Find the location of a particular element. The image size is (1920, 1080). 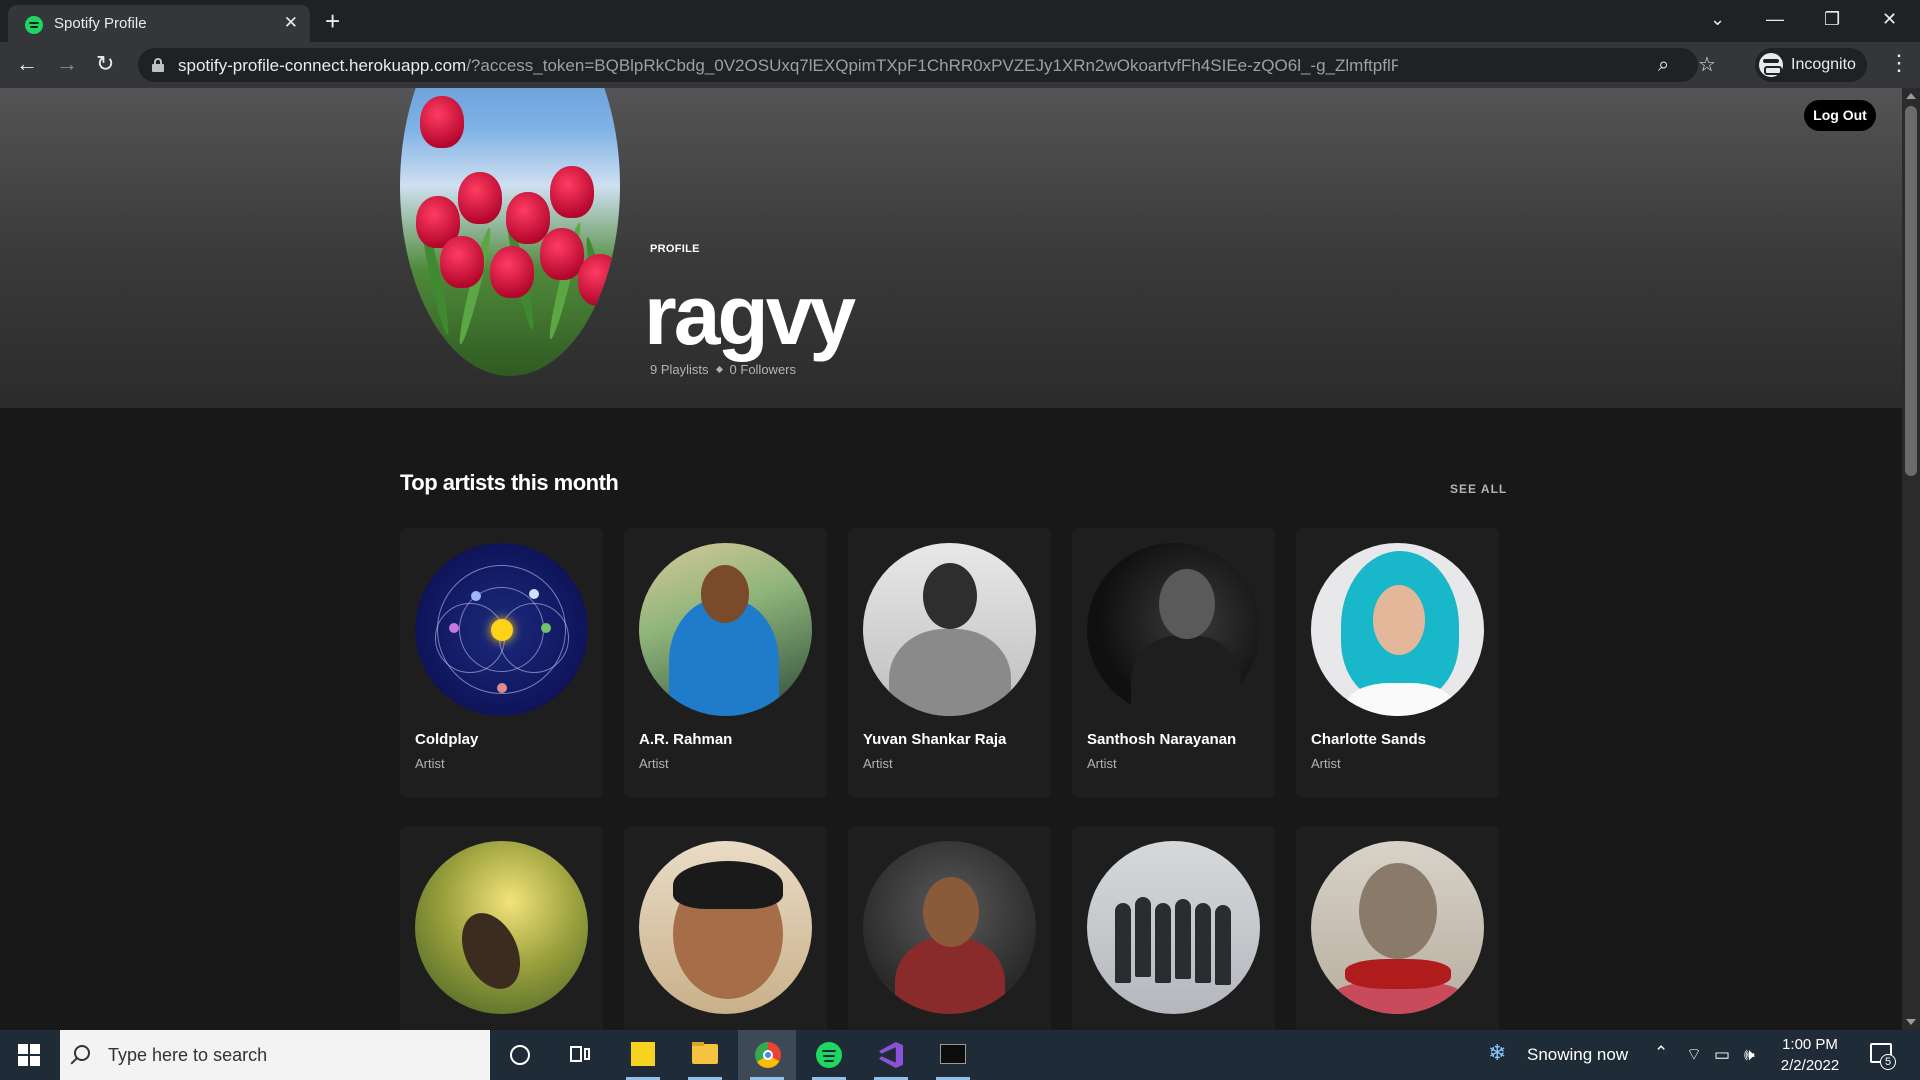

taskbar-clock: 1:00 PM 2/2/2022 is located at coordinates (1810, 1055).